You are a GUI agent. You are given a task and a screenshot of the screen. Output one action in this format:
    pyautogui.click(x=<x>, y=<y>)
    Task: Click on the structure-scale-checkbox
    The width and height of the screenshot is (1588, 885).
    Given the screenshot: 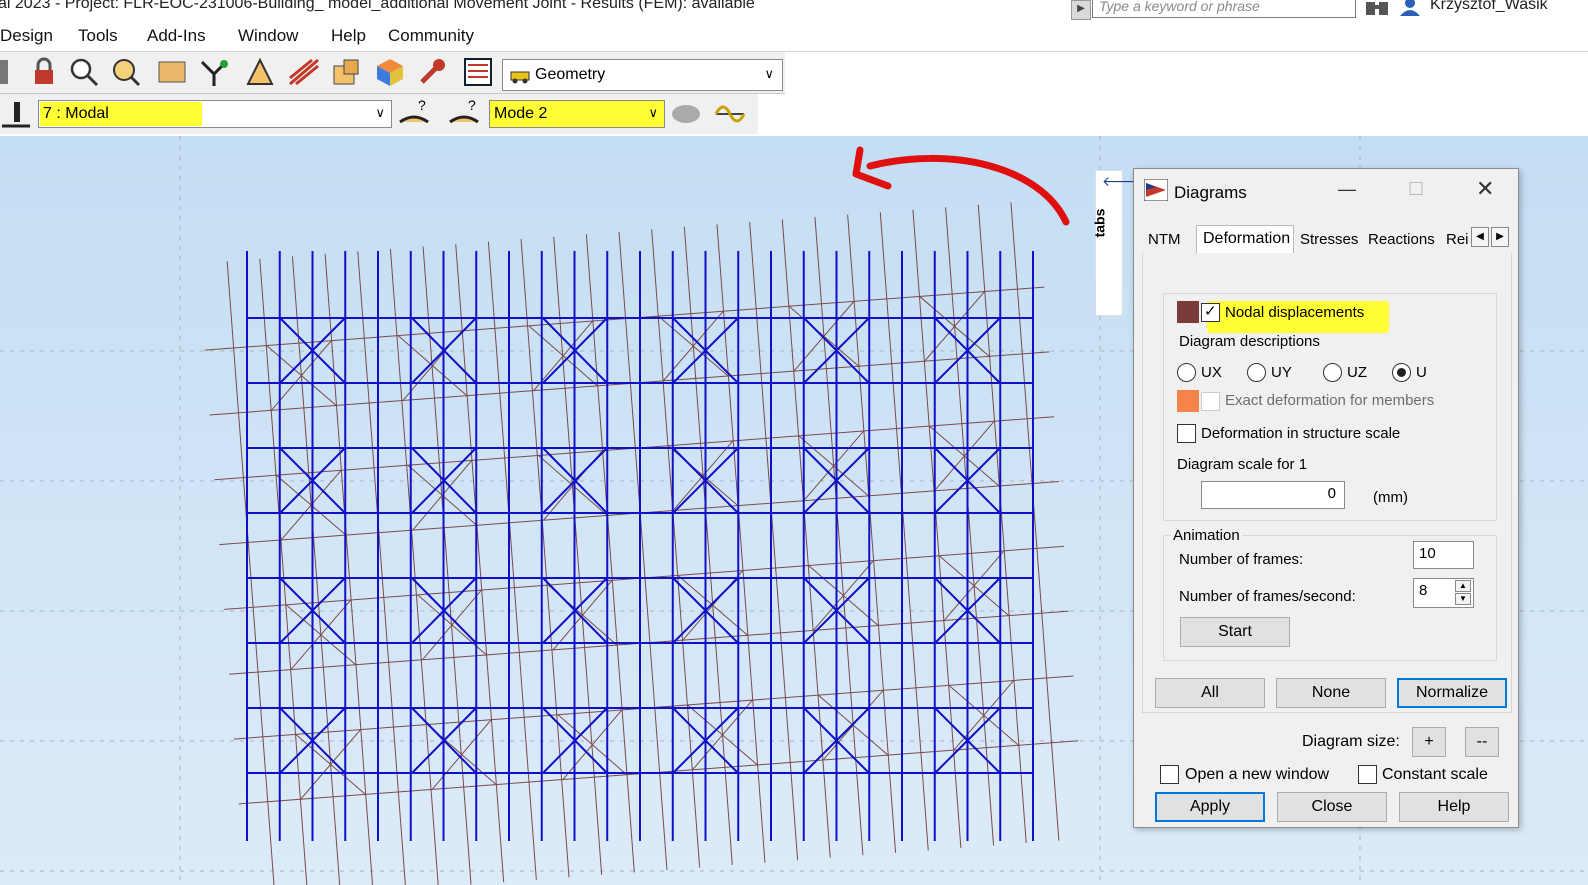 What is the action you would take?
    pyautogui.click(x=1186, y=433)
    